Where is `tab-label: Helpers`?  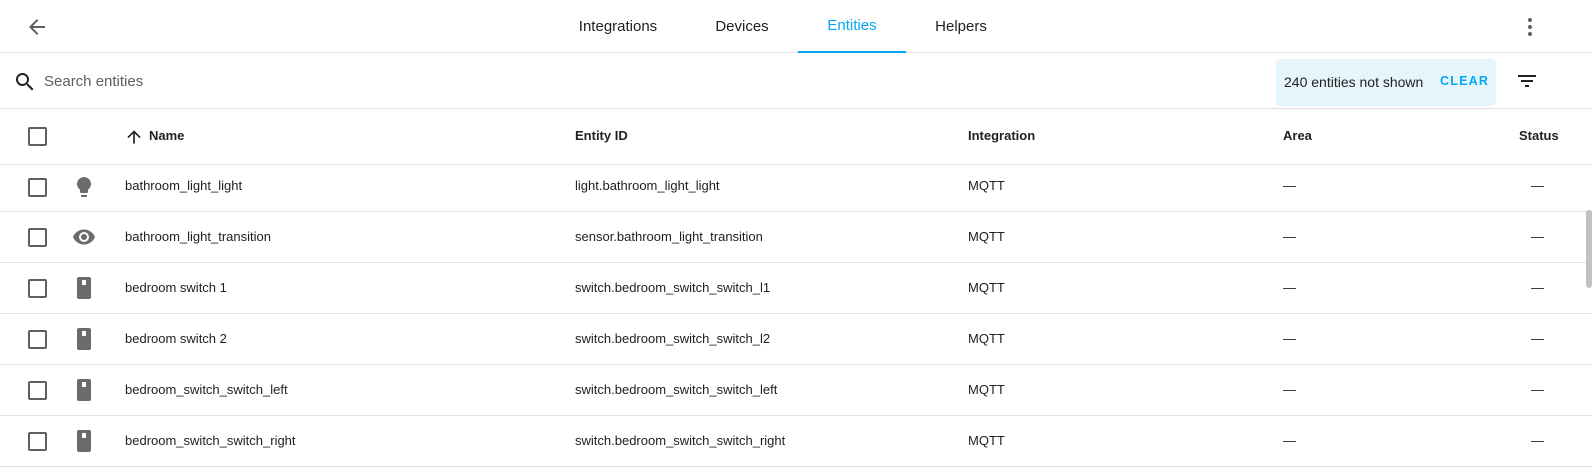
tab-label: Helpers is located at coordinates (961, 26).